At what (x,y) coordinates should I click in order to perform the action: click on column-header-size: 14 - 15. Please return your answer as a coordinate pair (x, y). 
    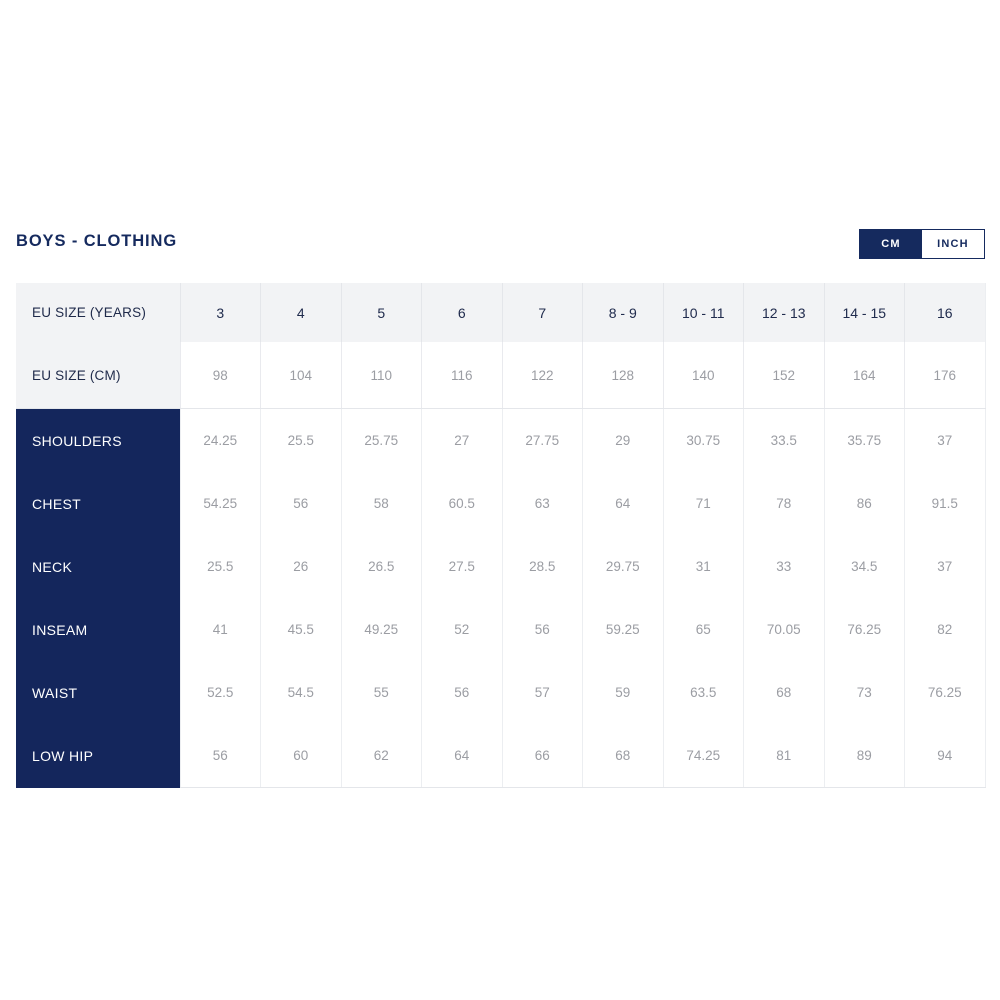
    Looking at the image, I should click on (864, 312).